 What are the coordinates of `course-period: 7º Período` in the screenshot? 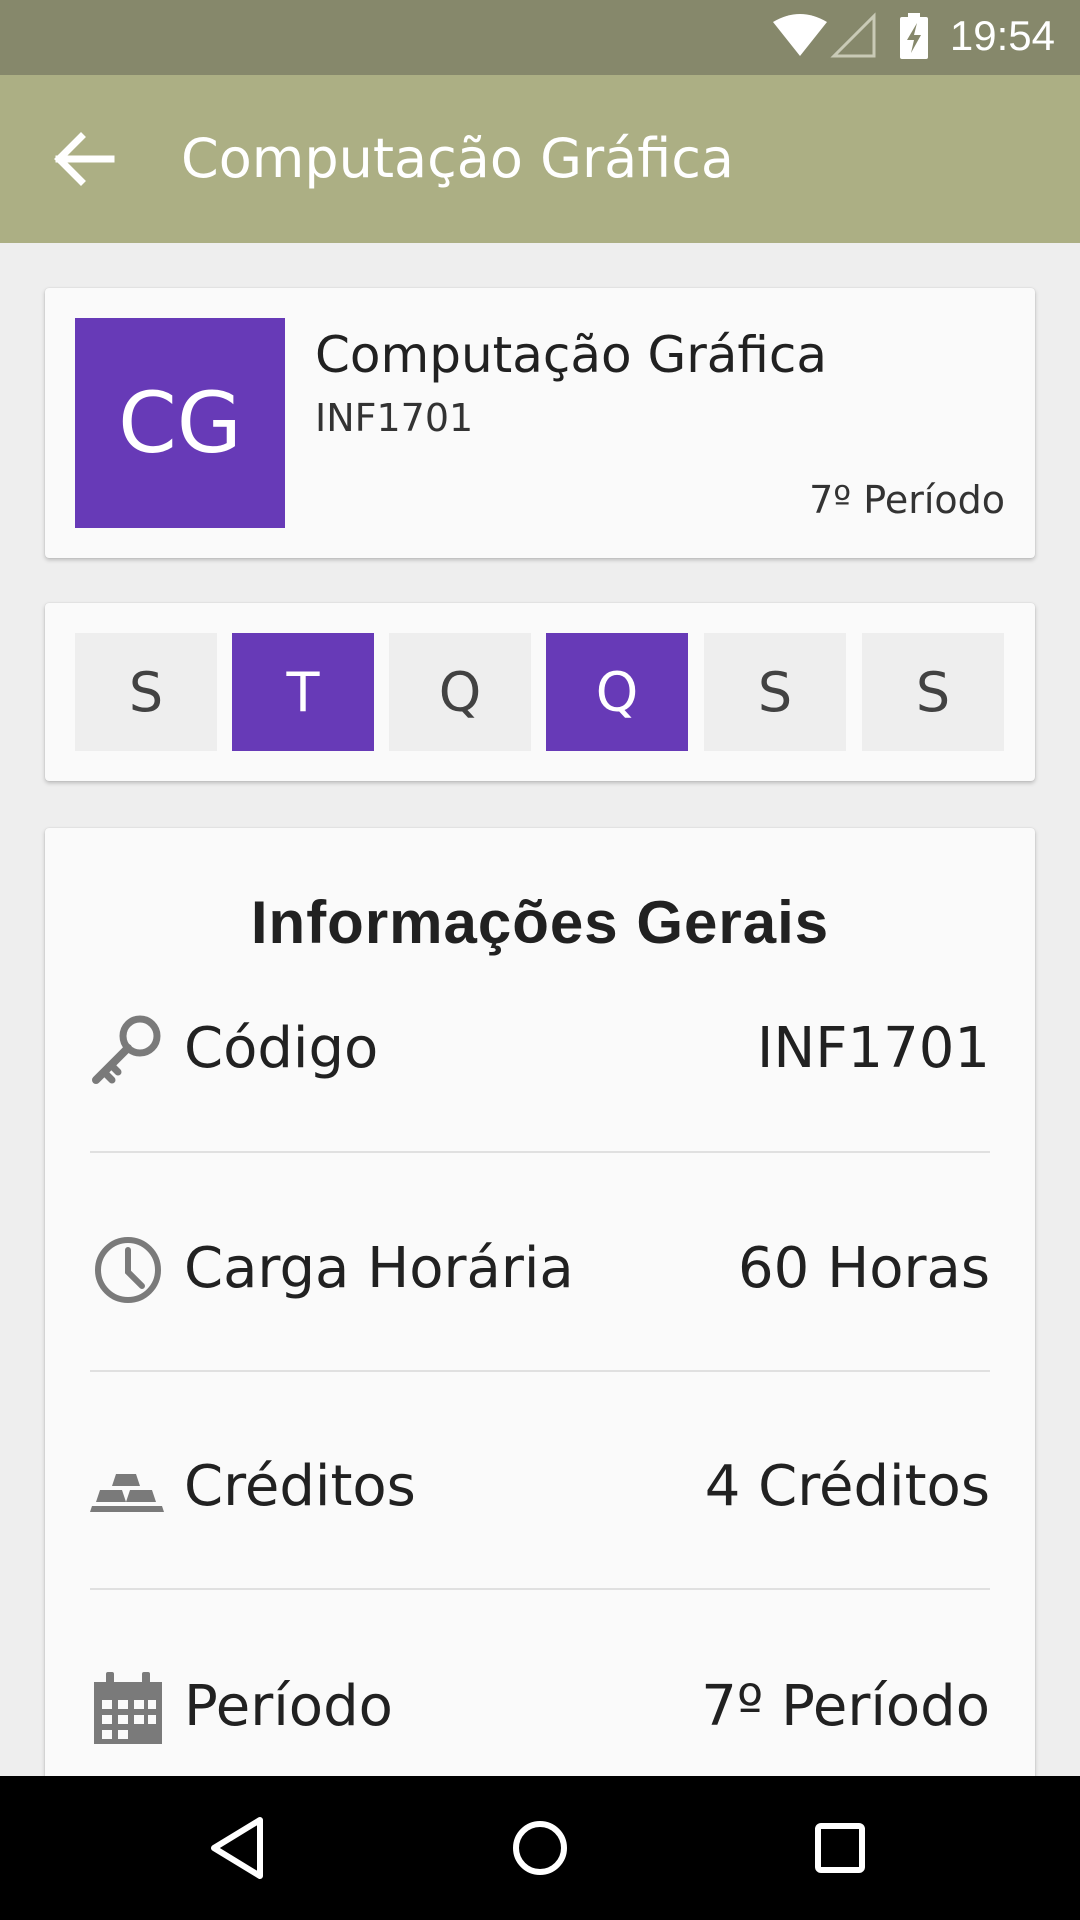 It's located at (907, 500).